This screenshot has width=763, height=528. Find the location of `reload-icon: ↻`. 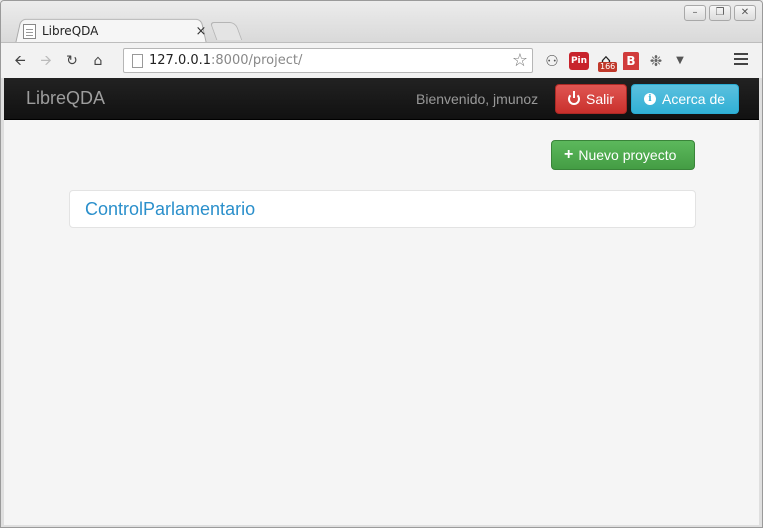

reload-icon: ↻ is located at coordinates (72, 61).